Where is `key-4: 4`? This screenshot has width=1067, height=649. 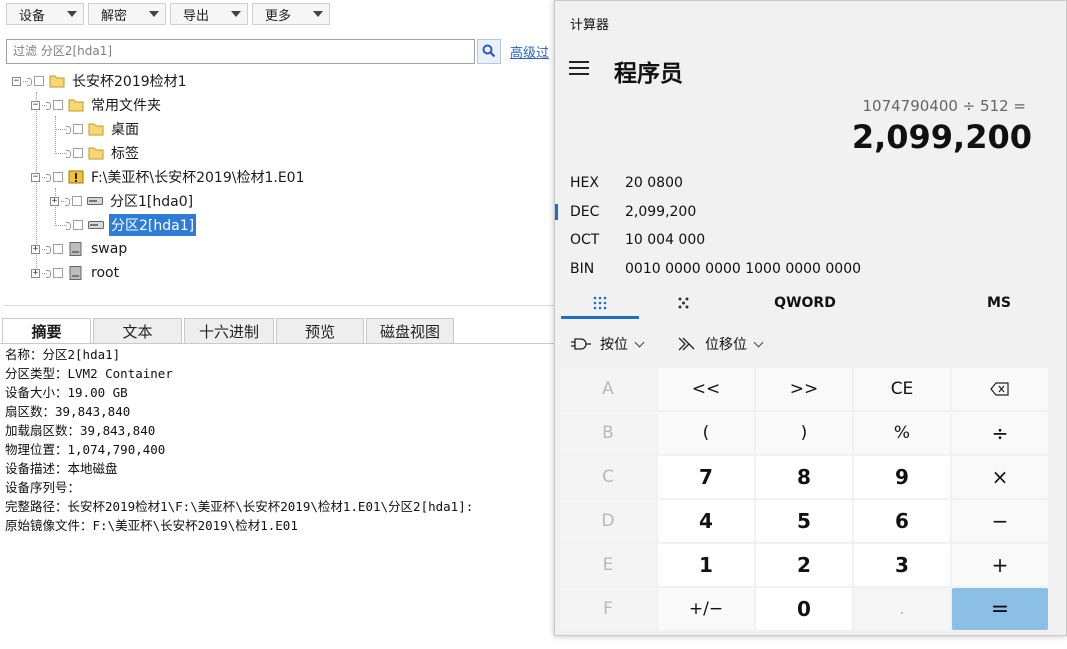
key-4: 4 is located at coordinates (706, 521).